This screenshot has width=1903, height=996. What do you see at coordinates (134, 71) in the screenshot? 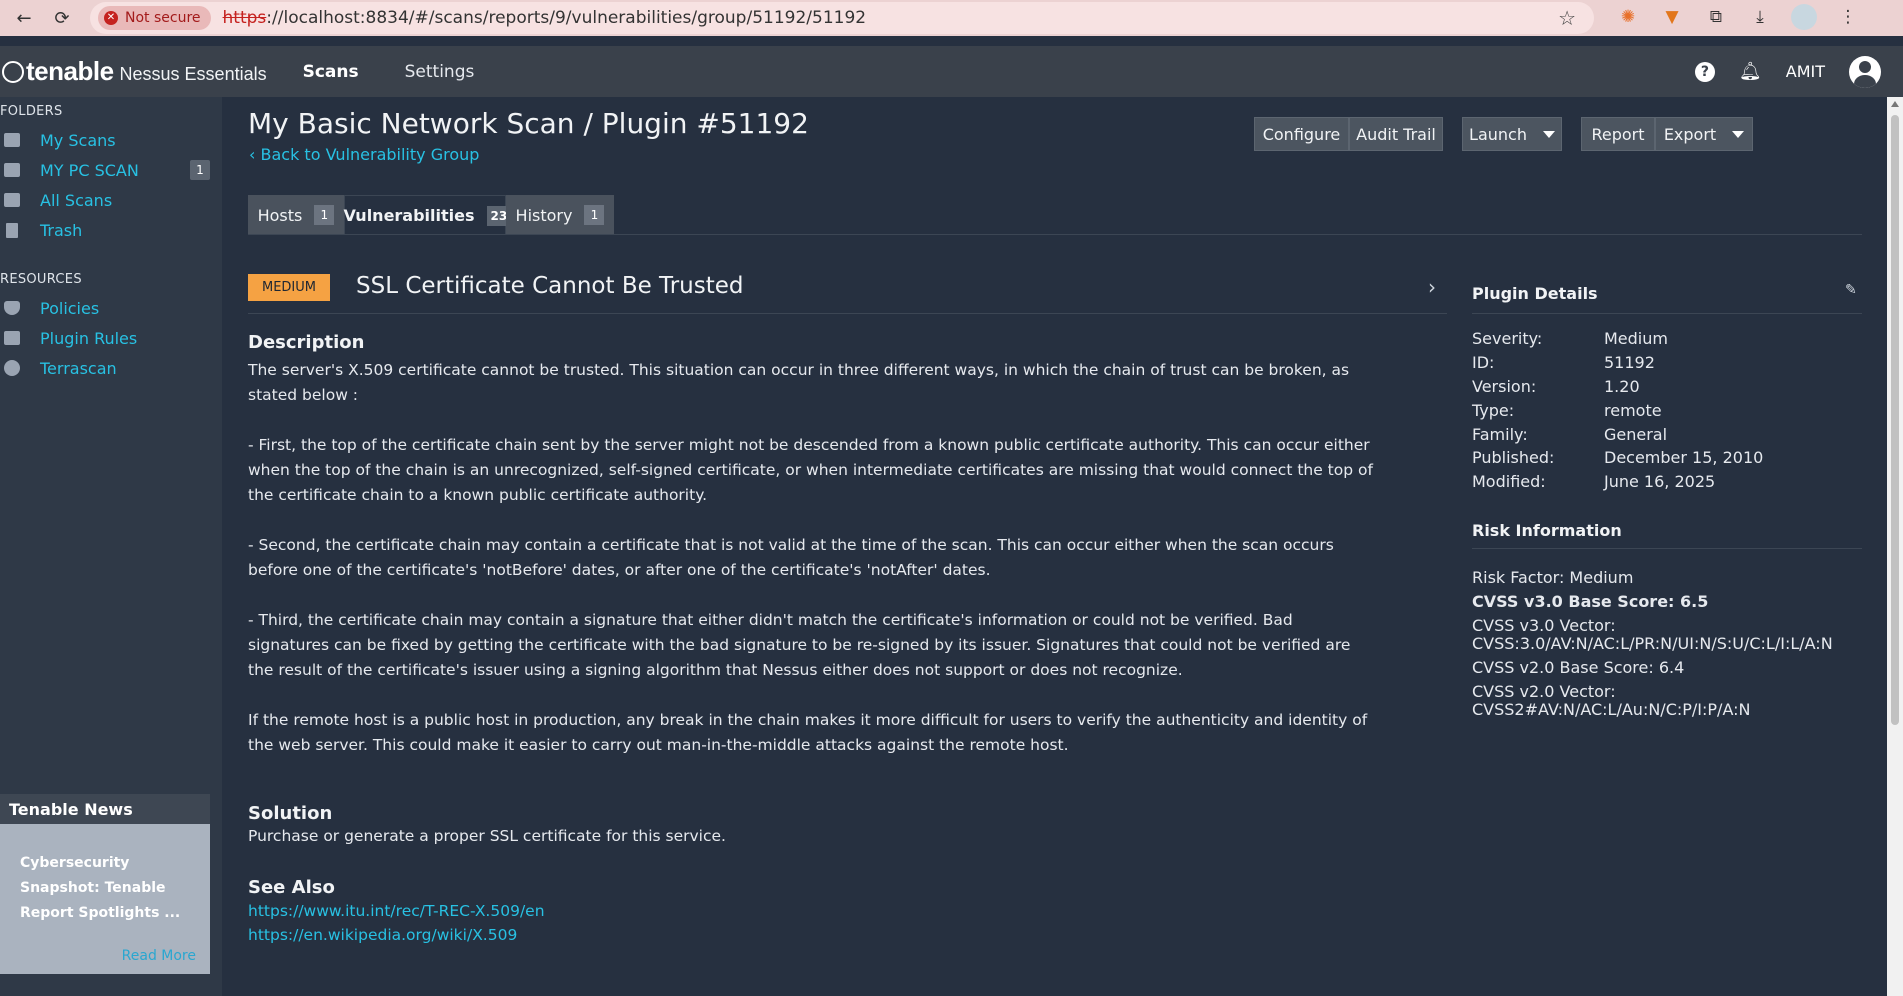
I see `tenable-logo: tenable Nessus Essentials` at bounding box center [134, 71].